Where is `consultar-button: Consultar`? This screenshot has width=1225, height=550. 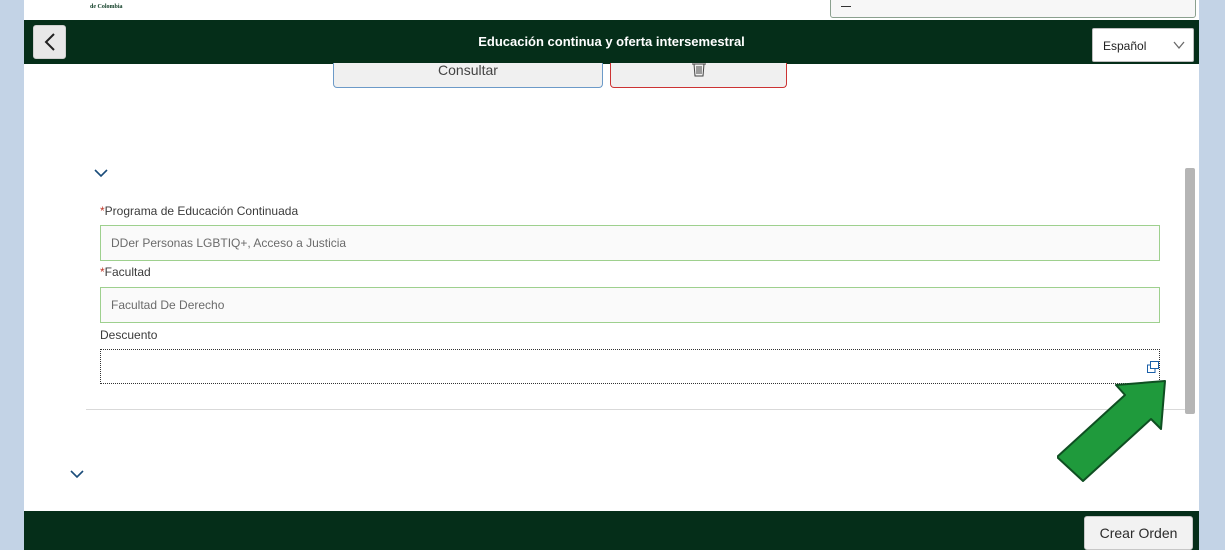
consultar-button: Consultar is located at coordinates (468, 75).